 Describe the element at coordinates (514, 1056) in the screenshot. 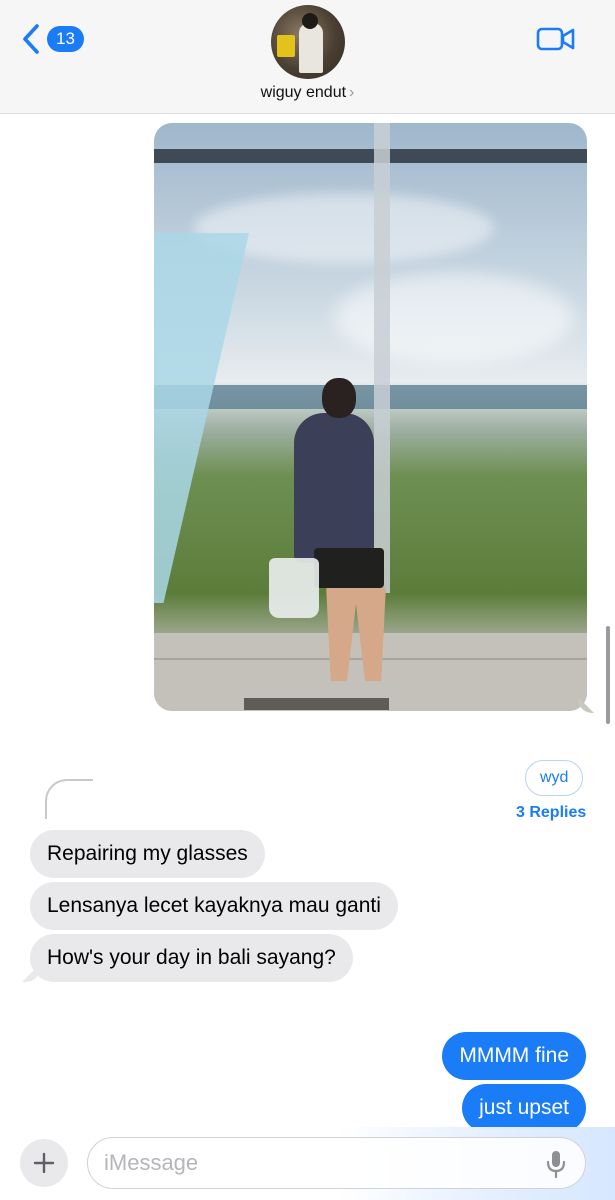

I see `outgoing-message: MMMM fine` at that location.